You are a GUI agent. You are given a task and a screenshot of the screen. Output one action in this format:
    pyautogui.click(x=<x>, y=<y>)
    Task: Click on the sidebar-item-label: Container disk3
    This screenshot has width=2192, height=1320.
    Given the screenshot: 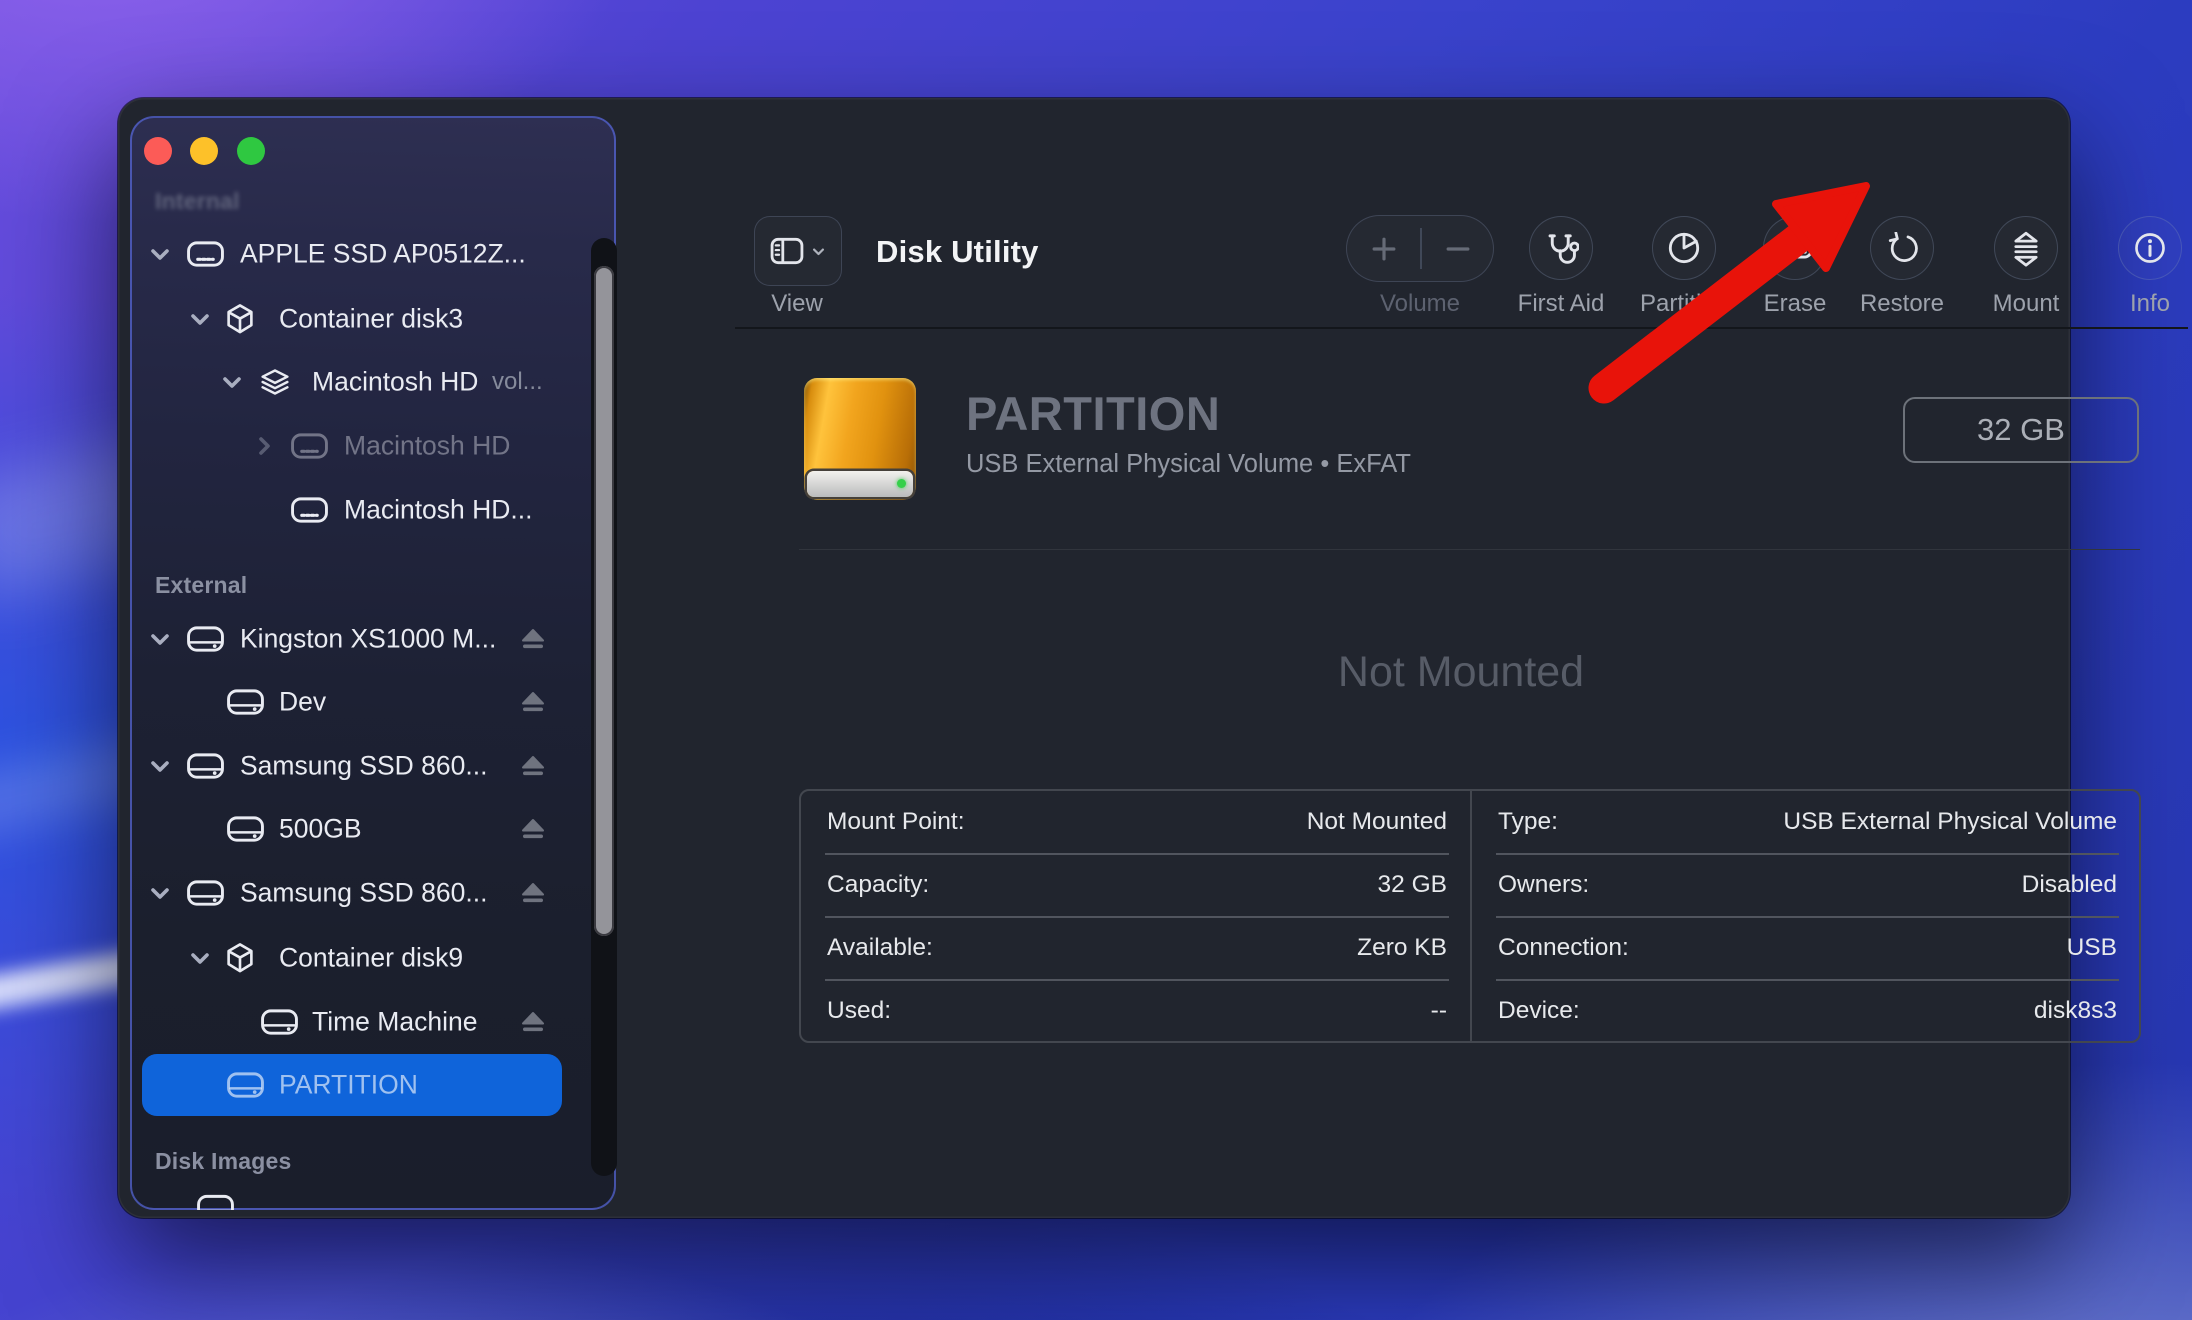 What is the action you would take?
    pyautogui.click(x=371, y=318)
    